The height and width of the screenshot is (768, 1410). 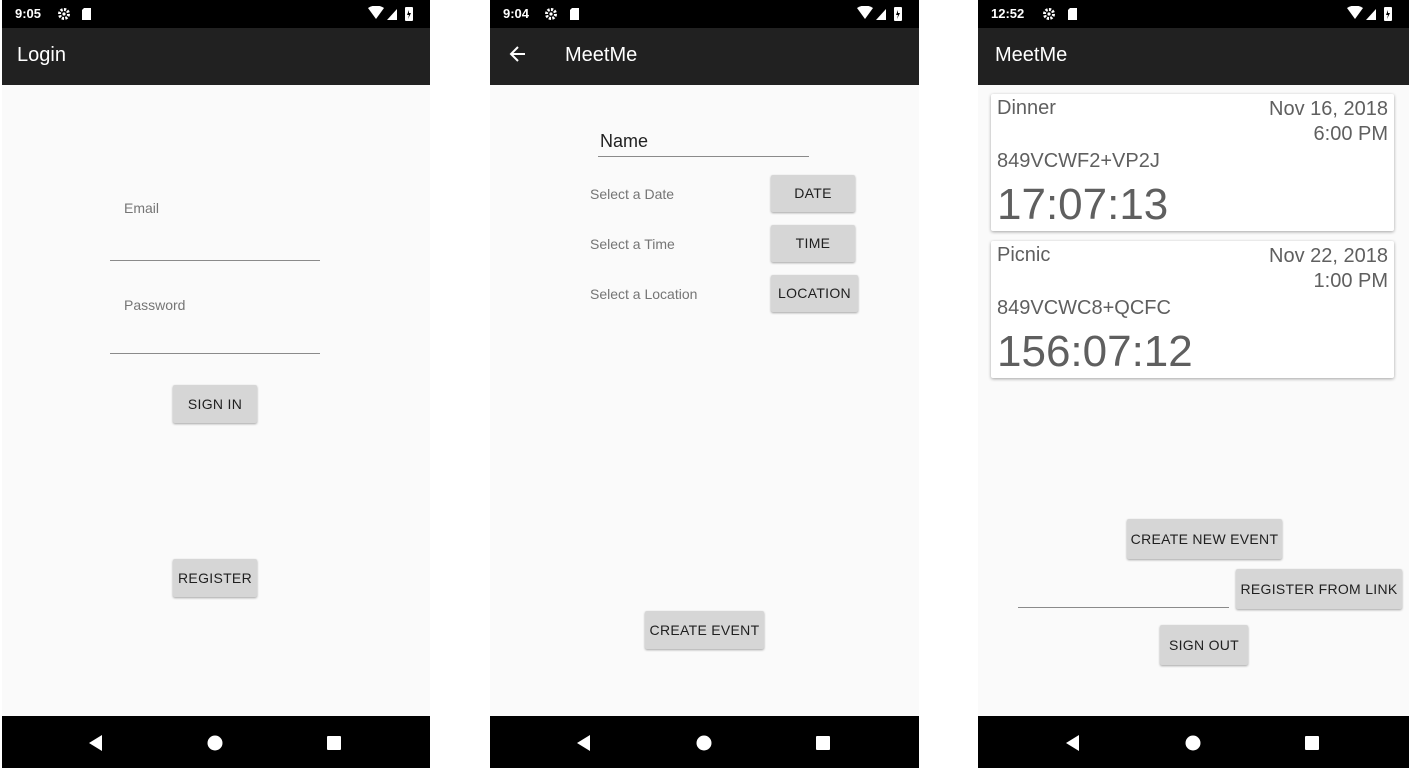 What do you see at coordinates (624, 141) in the screenshot?
I see `name-input-value: Name` at bounding box center [624, 141].